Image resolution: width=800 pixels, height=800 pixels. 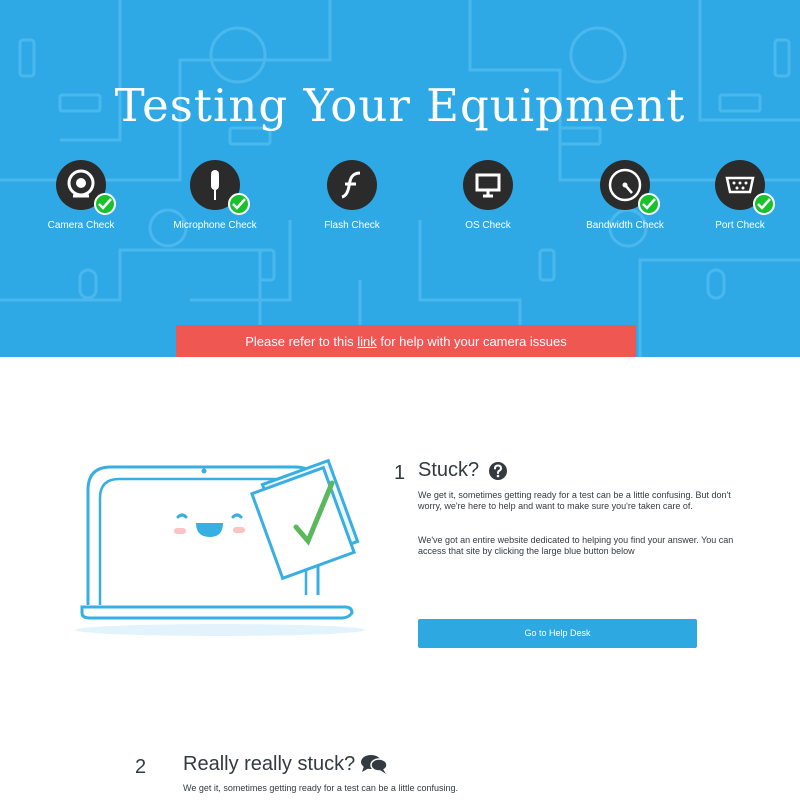 What do you see at coordinates (215, 225) in the screenshot?
I see `microphone-check-label: Microphone Check` at bounding box center [215, 225].